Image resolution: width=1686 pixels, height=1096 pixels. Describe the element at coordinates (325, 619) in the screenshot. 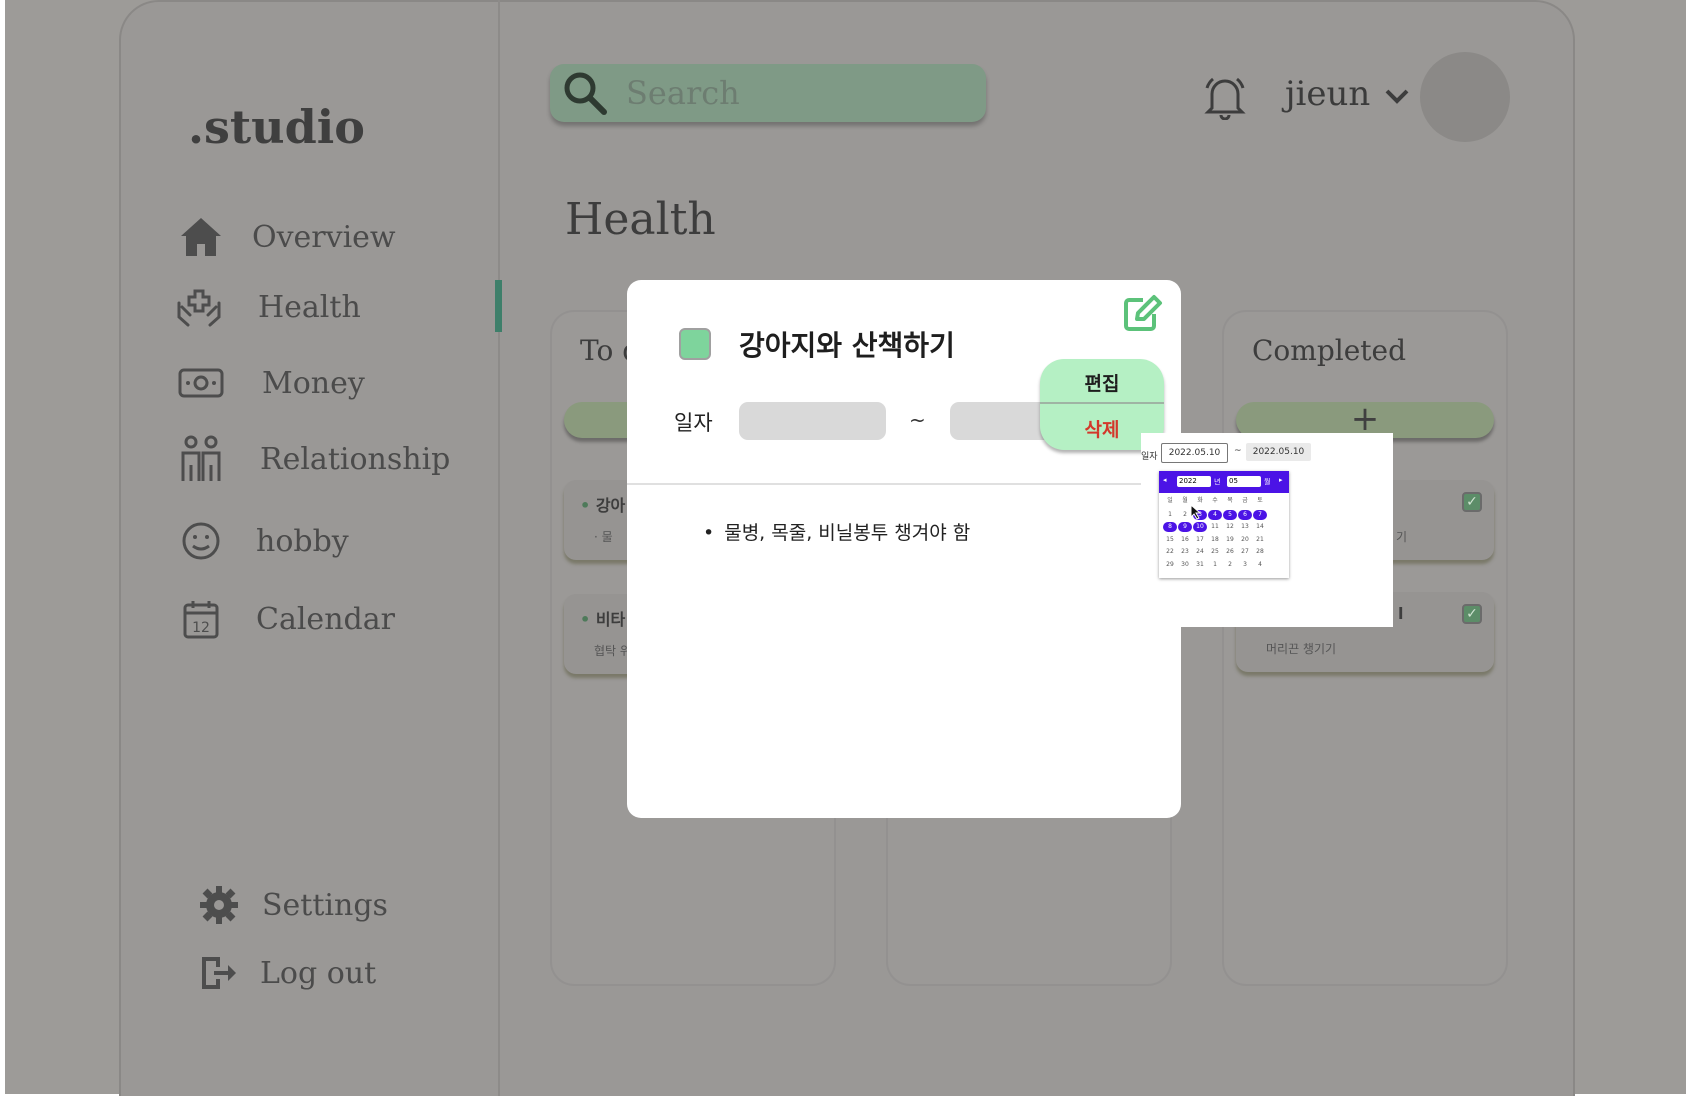

I see `sidebar-item-label: Calendar` at that location.